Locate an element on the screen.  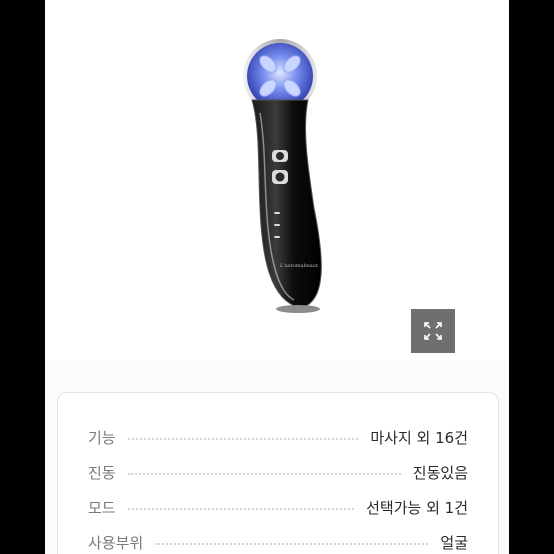
brand-text: L'automabeaut is located at coordinates (299, 266).